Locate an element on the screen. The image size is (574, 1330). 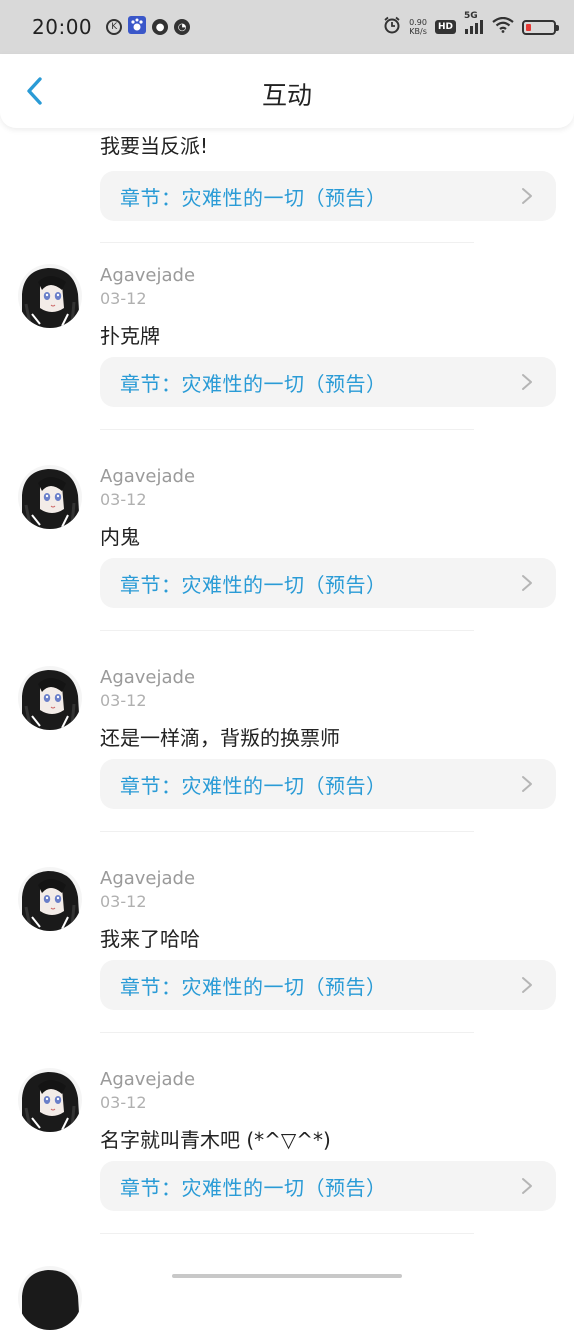
k-app-icon: K is located at coordinates (114, 27).